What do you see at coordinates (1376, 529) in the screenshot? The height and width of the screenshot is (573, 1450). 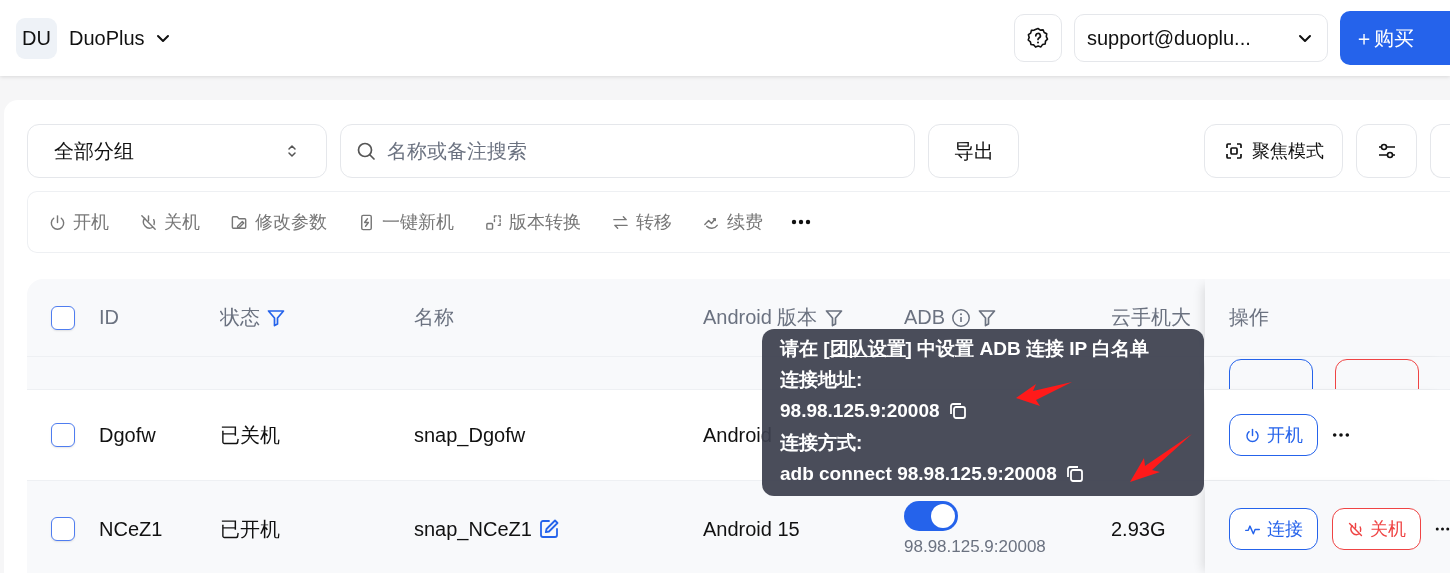 I see `power-off-button: 关机` at bounding box center [1376, 529].